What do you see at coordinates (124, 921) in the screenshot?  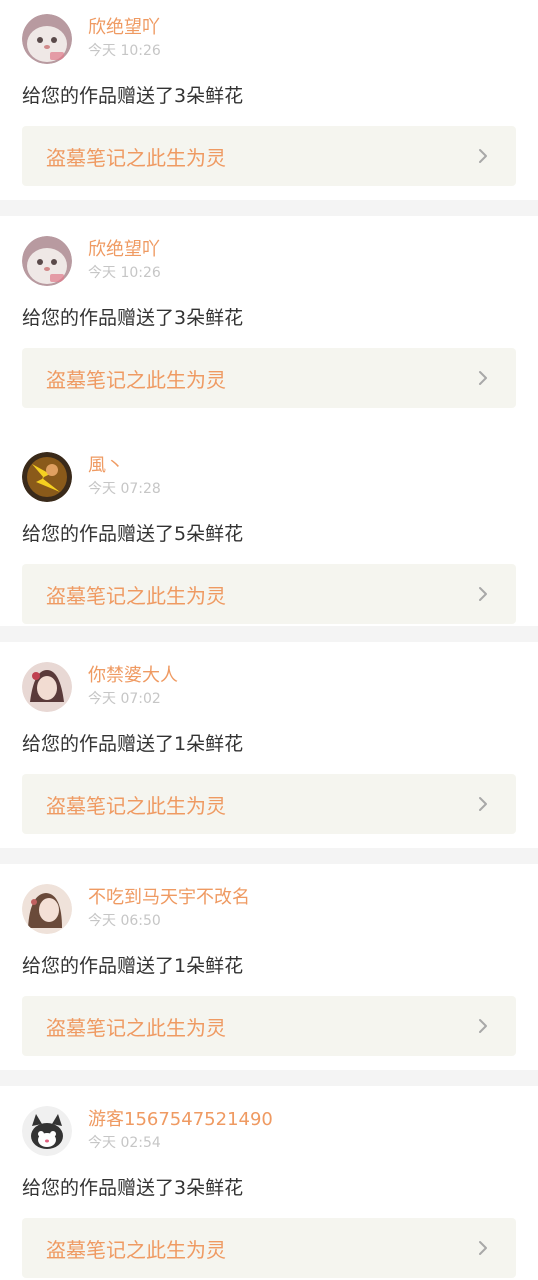 I see `timestamp: 今天 06:50` at bounding box center [124, 921].